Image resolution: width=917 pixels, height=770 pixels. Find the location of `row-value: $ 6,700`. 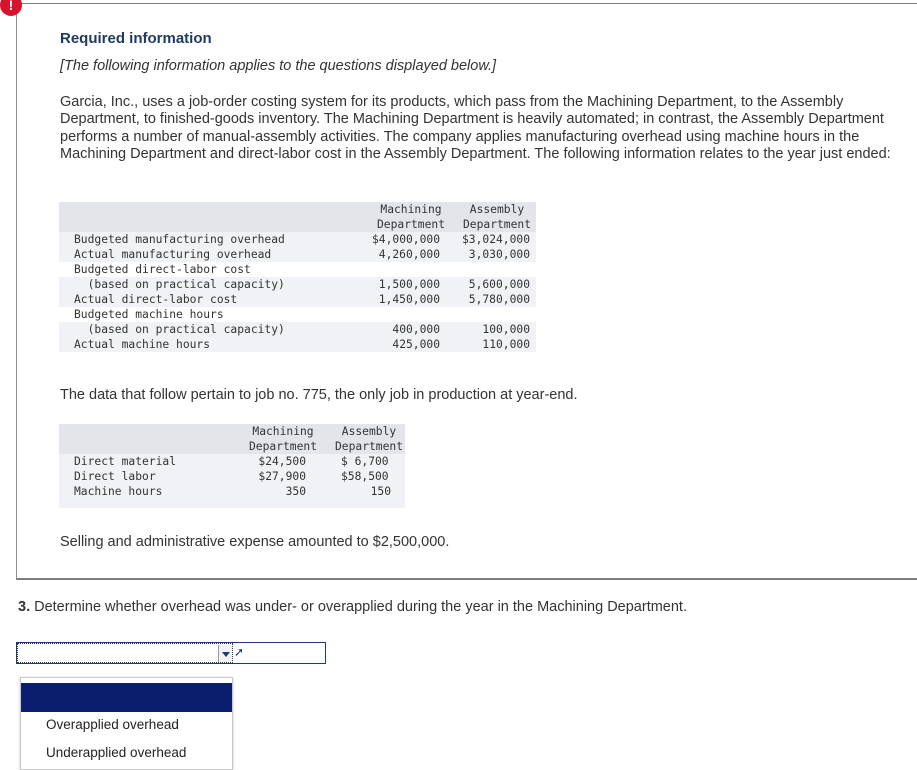

row-value: $ 6,700 is located at coordinates (365, 461).